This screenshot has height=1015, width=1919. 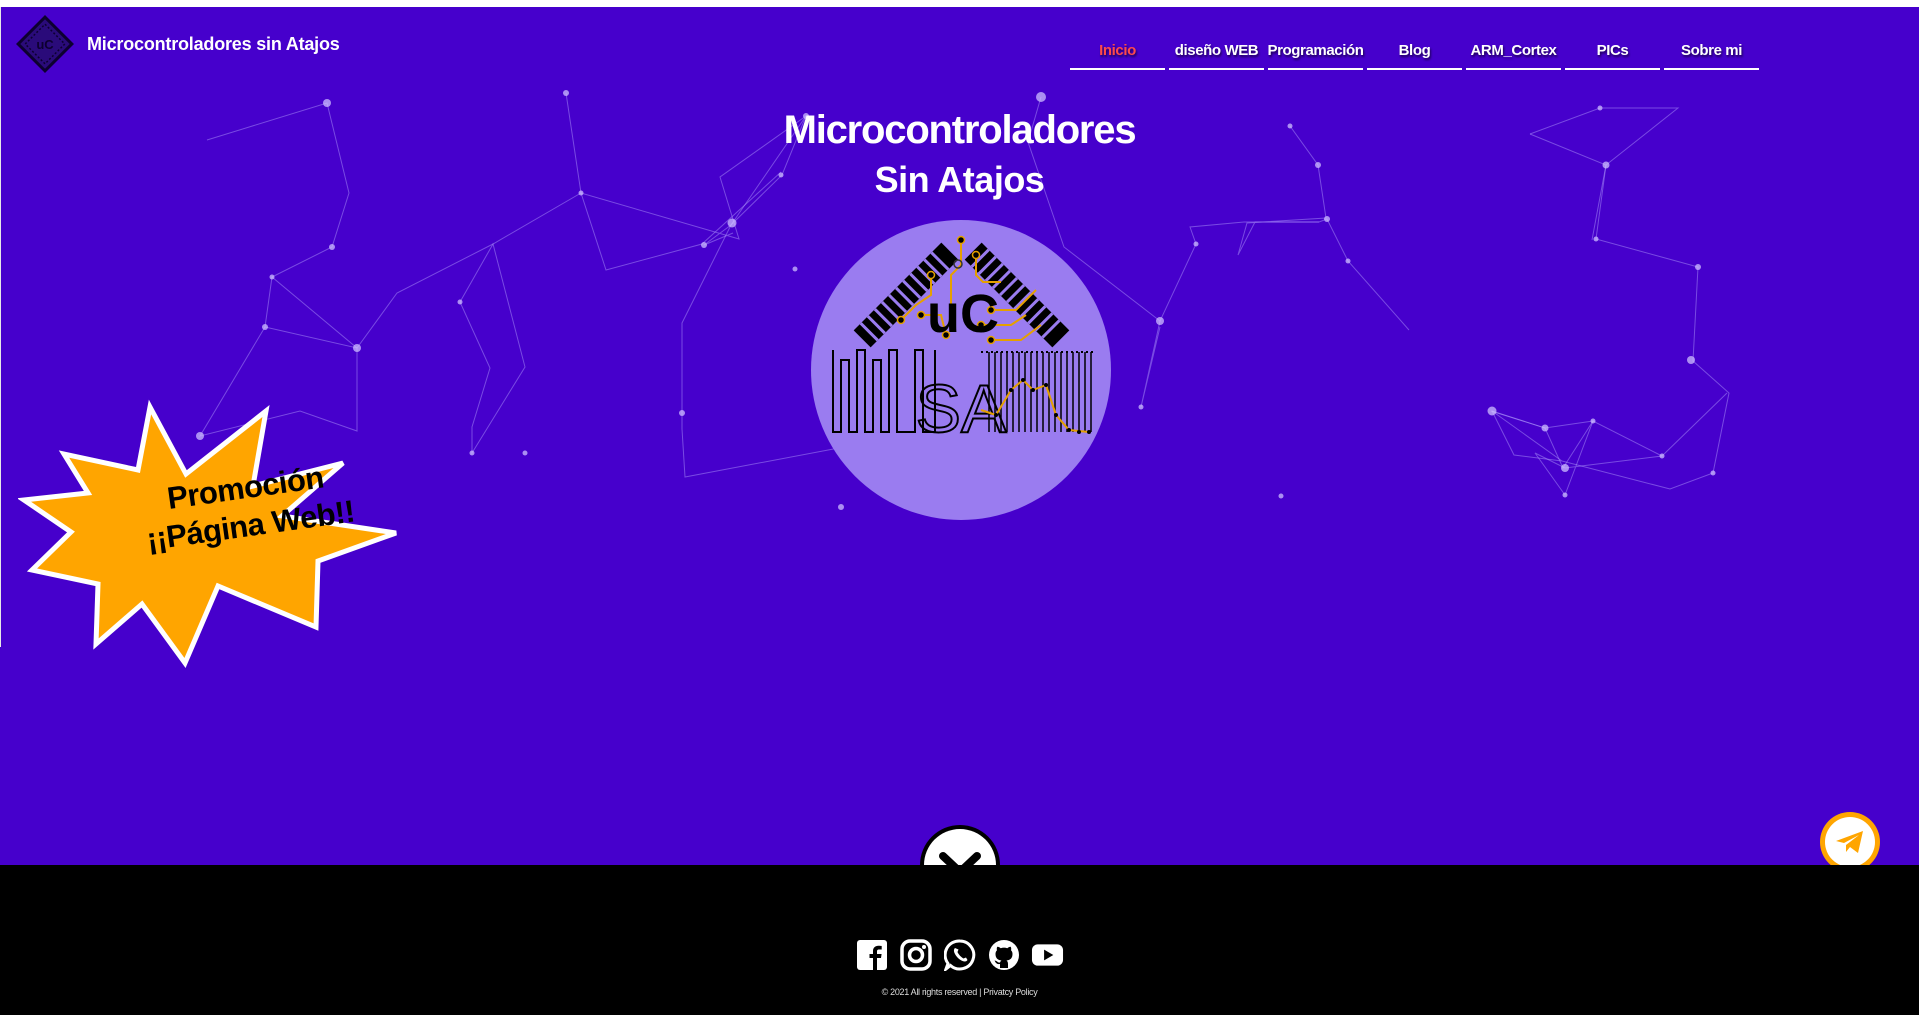 I want to click on facebook-icon, so click(x=871, y=954).